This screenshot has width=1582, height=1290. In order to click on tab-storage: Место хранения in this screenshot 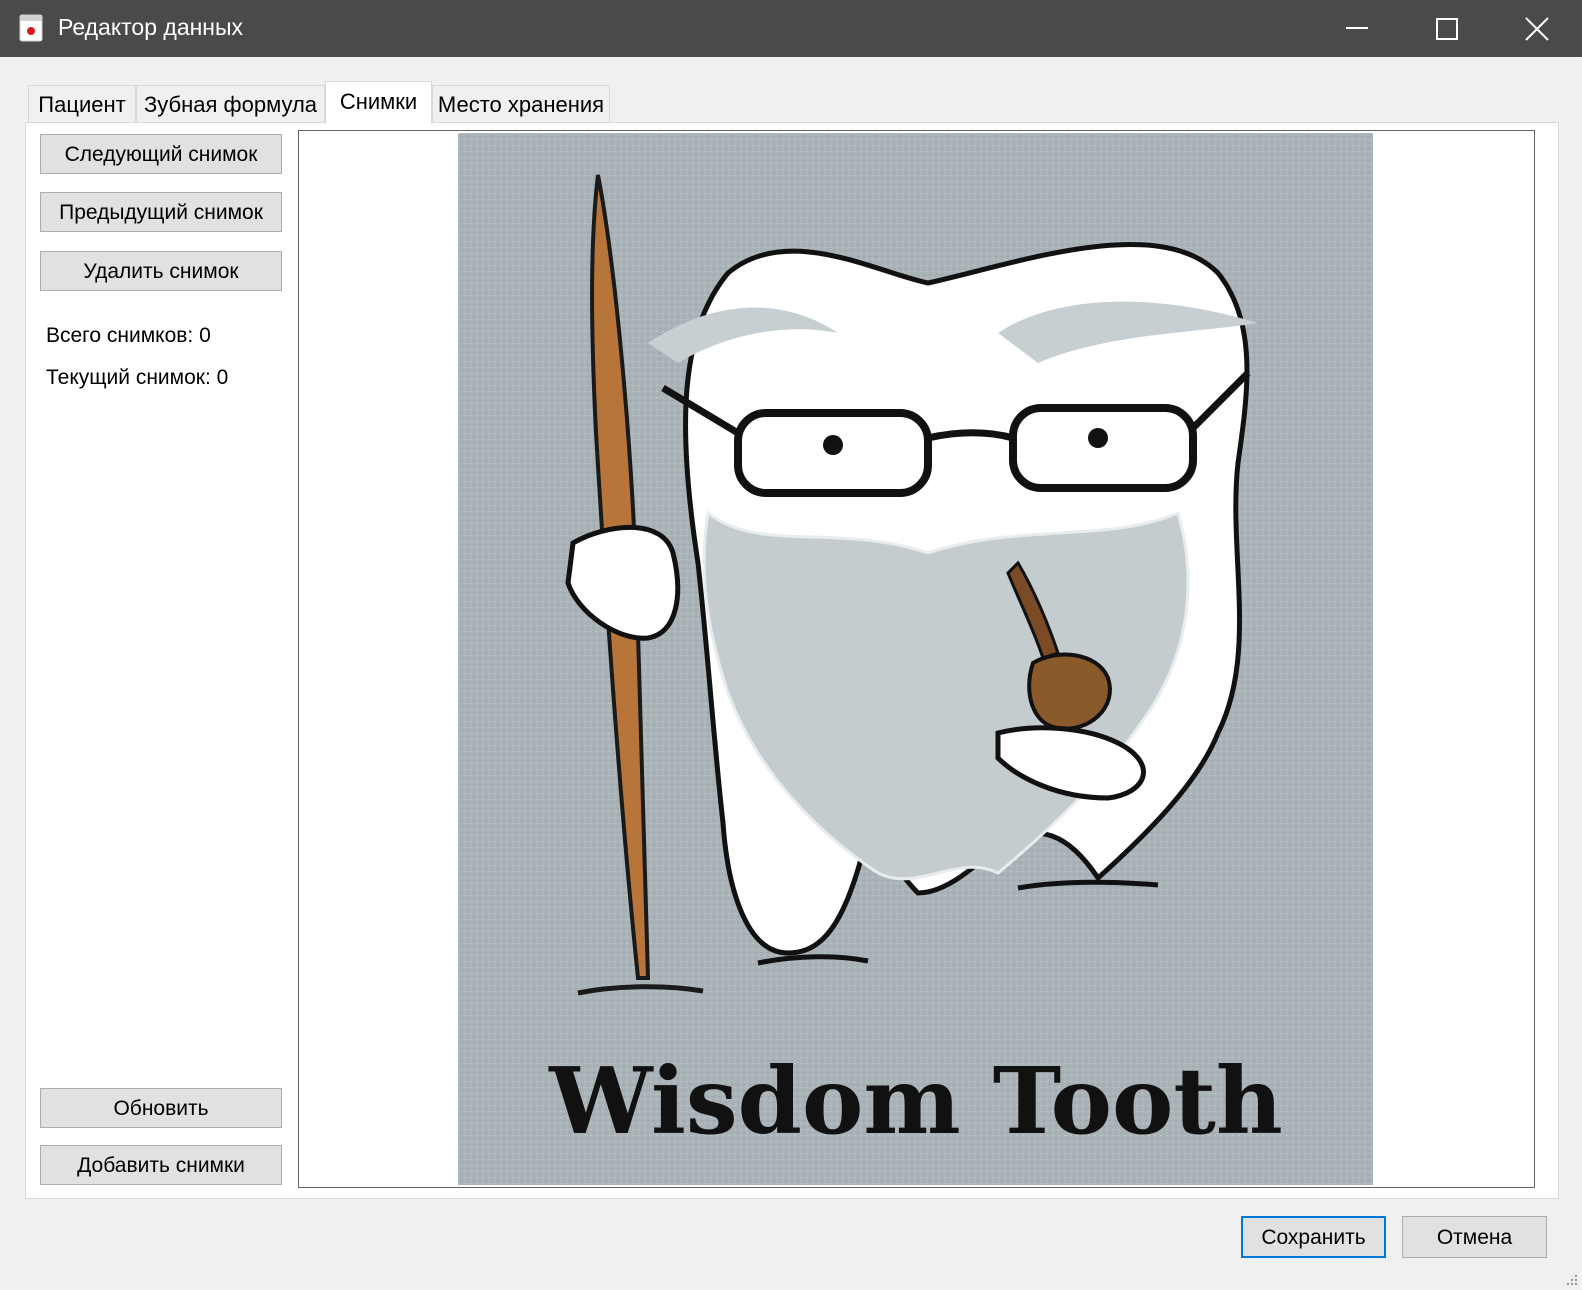, I will do `click(521, 104)`.